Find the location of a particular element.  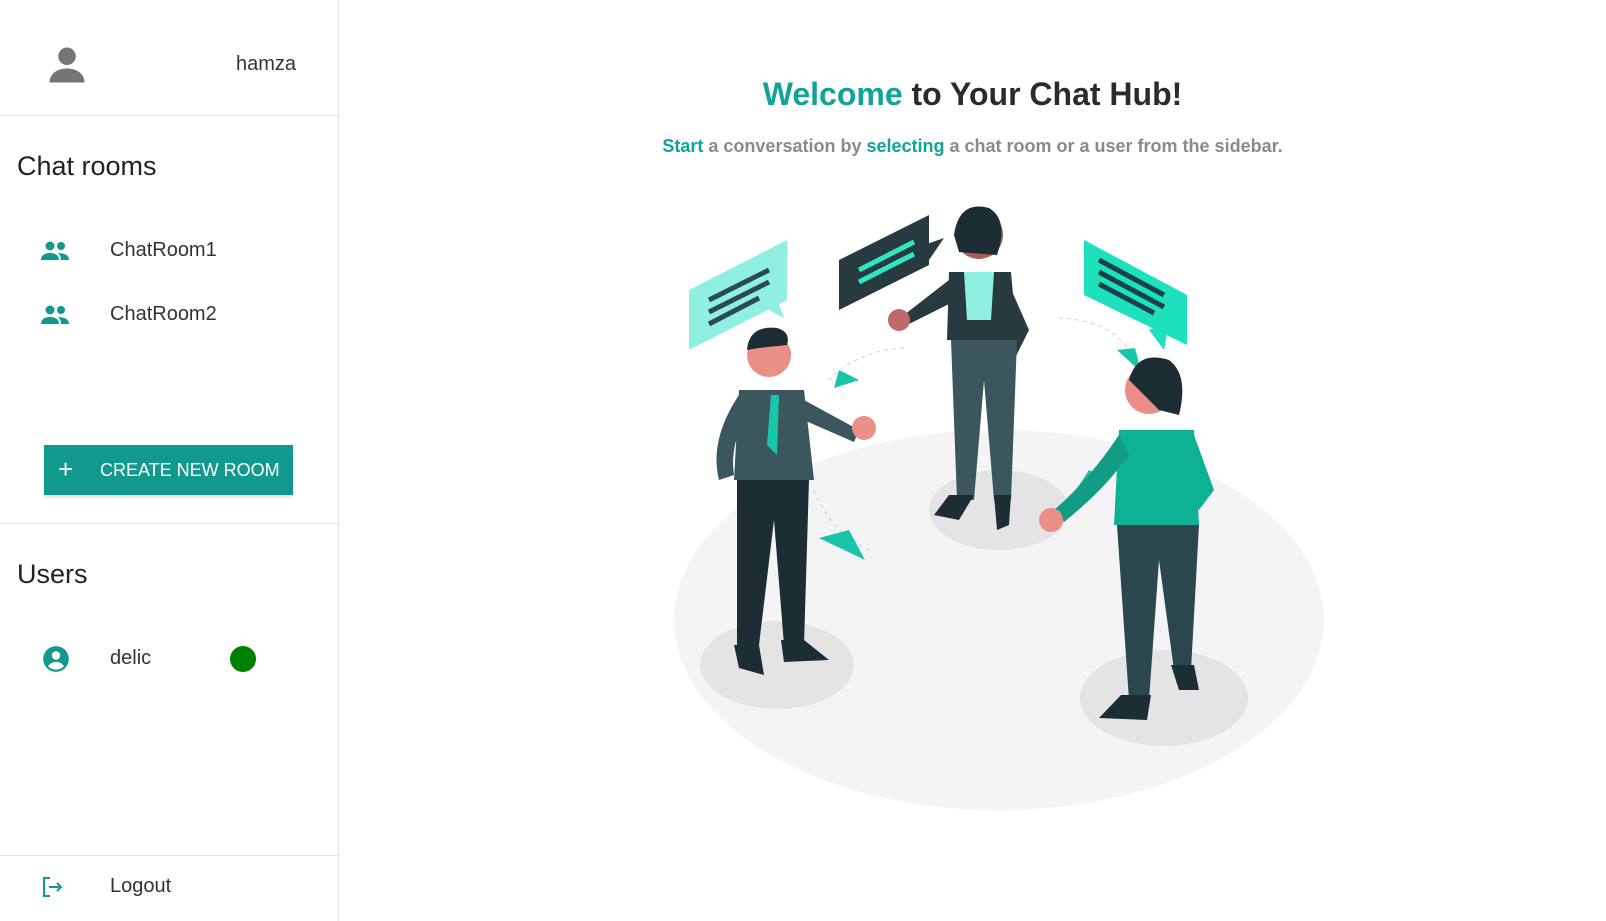

users-heading: Users is located at coordinates (52, 574).